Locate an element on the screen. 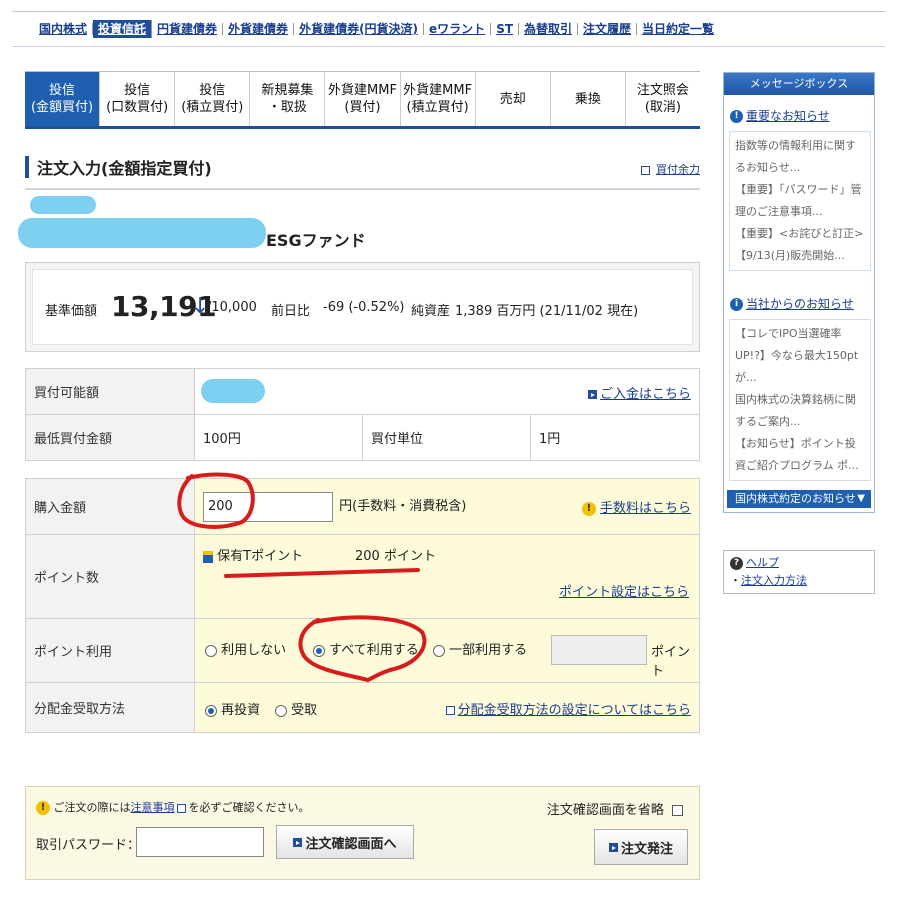 The width and height of the screenshot is (901, 901). distribution-settings-link: 分配金受取方法の設定についてはこちら is located at coordinates (574, 710).